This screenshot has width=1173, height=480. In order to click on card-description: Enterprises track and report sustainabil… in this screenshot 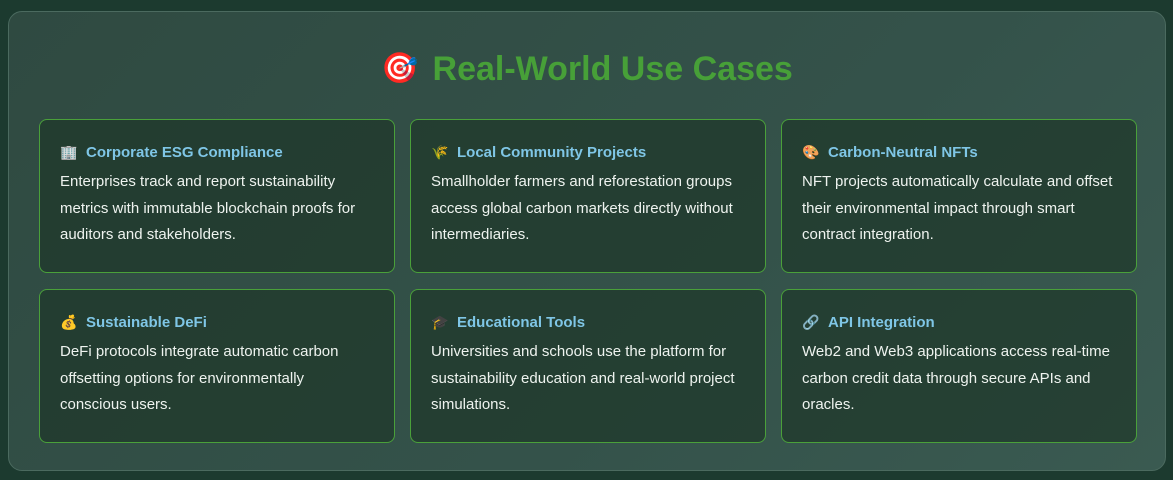, I will do `click(208, 208)`.